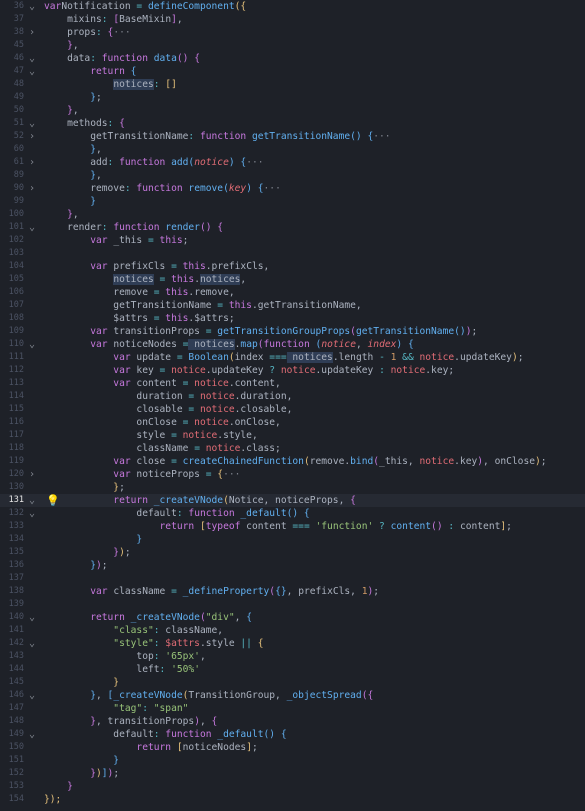 The height and width of the screenshot is (811, 585). I want to click on code-line: 137, so click(292, 578).